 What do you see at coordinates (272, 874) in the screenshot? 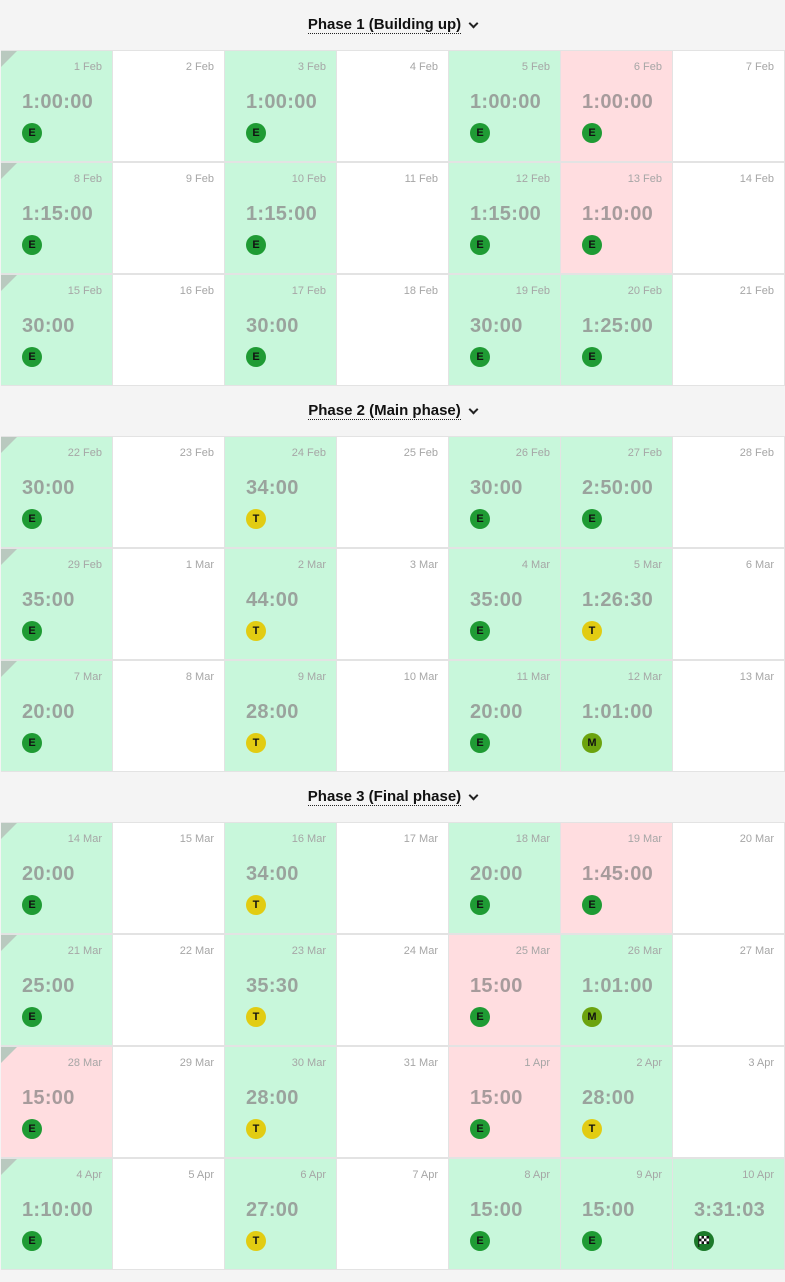
I see `workout-duration: 34:00` at bounding box center [272, 874].